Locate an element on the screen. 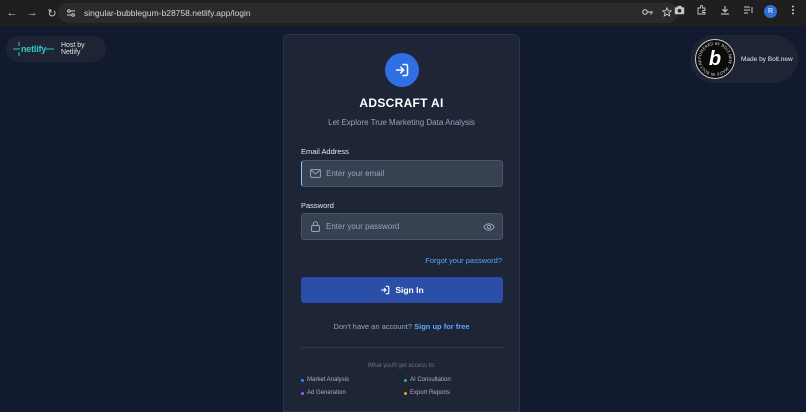 The image size is (806, 412). mail-icon is located at coordinates (315, 174).